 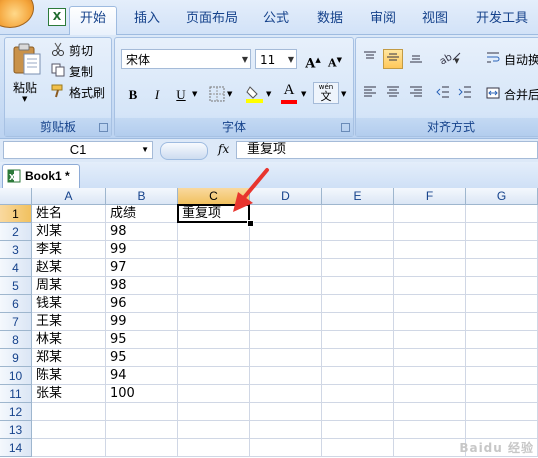 I want to click on fill-color-dropdown-icon: ▼, so click(x=268, y=94).